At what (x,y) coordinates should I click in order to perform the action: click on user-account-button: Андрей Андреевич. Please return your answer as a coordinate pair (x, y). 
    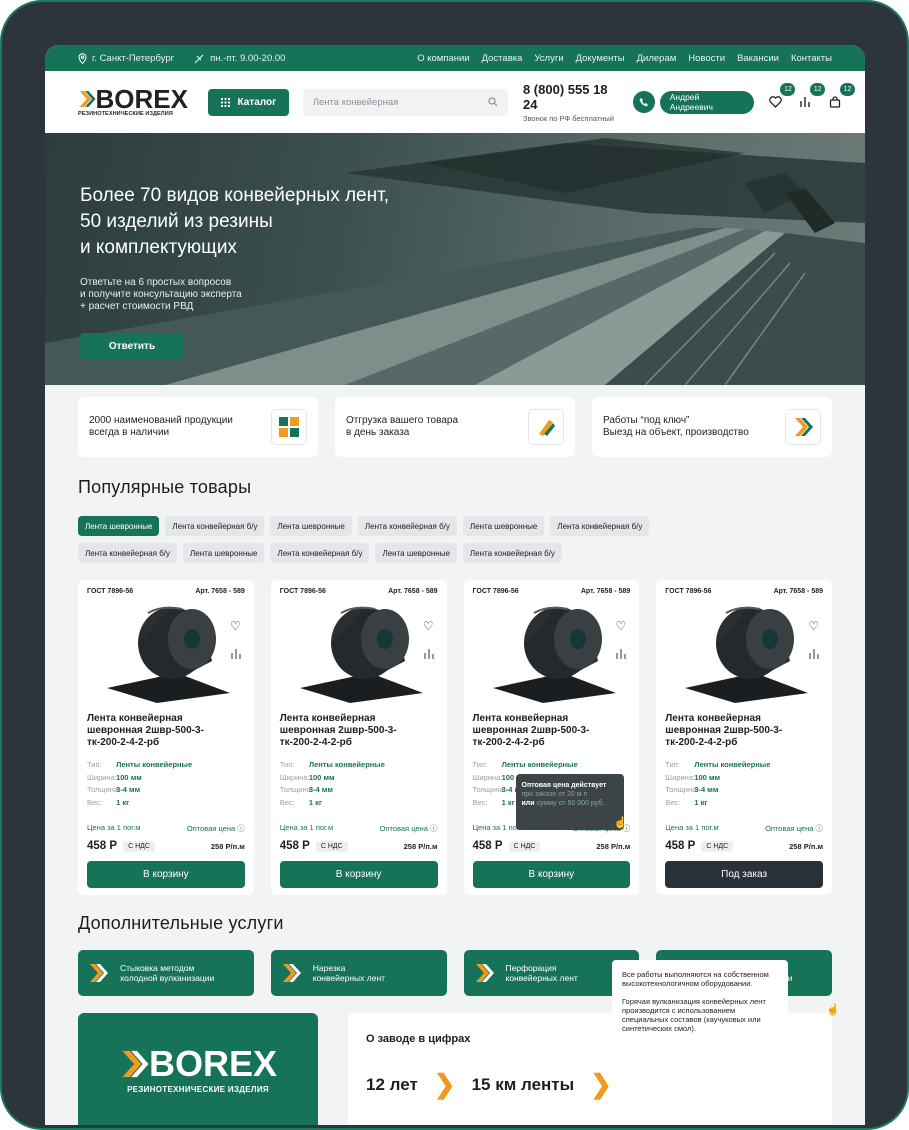
    Looking at the image, I should click on (706, 102).